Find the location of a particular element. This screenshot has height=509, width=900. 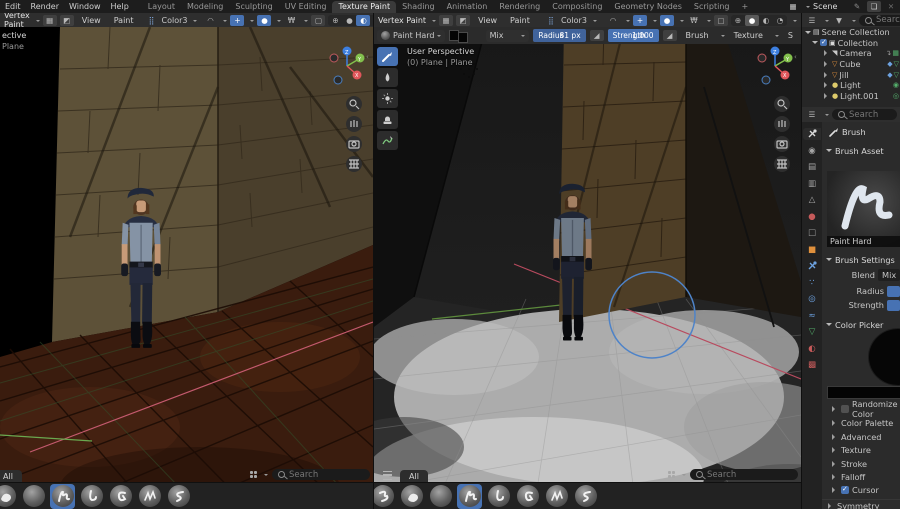

tab-rendering: Rendering is located at coordinates (519, 7).